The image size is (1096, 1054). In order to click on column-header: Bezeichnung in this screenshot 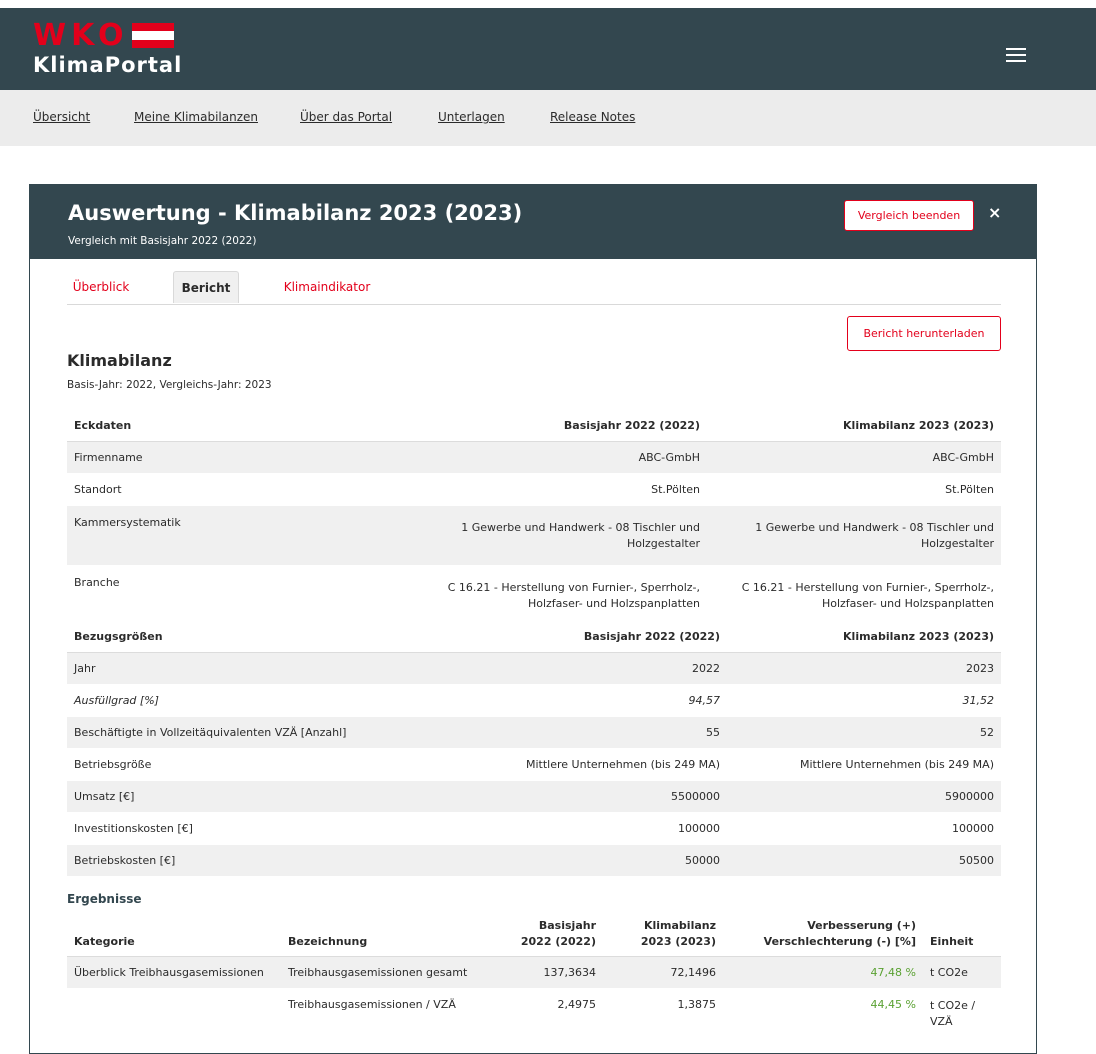, I will do `click(393, 936)`.